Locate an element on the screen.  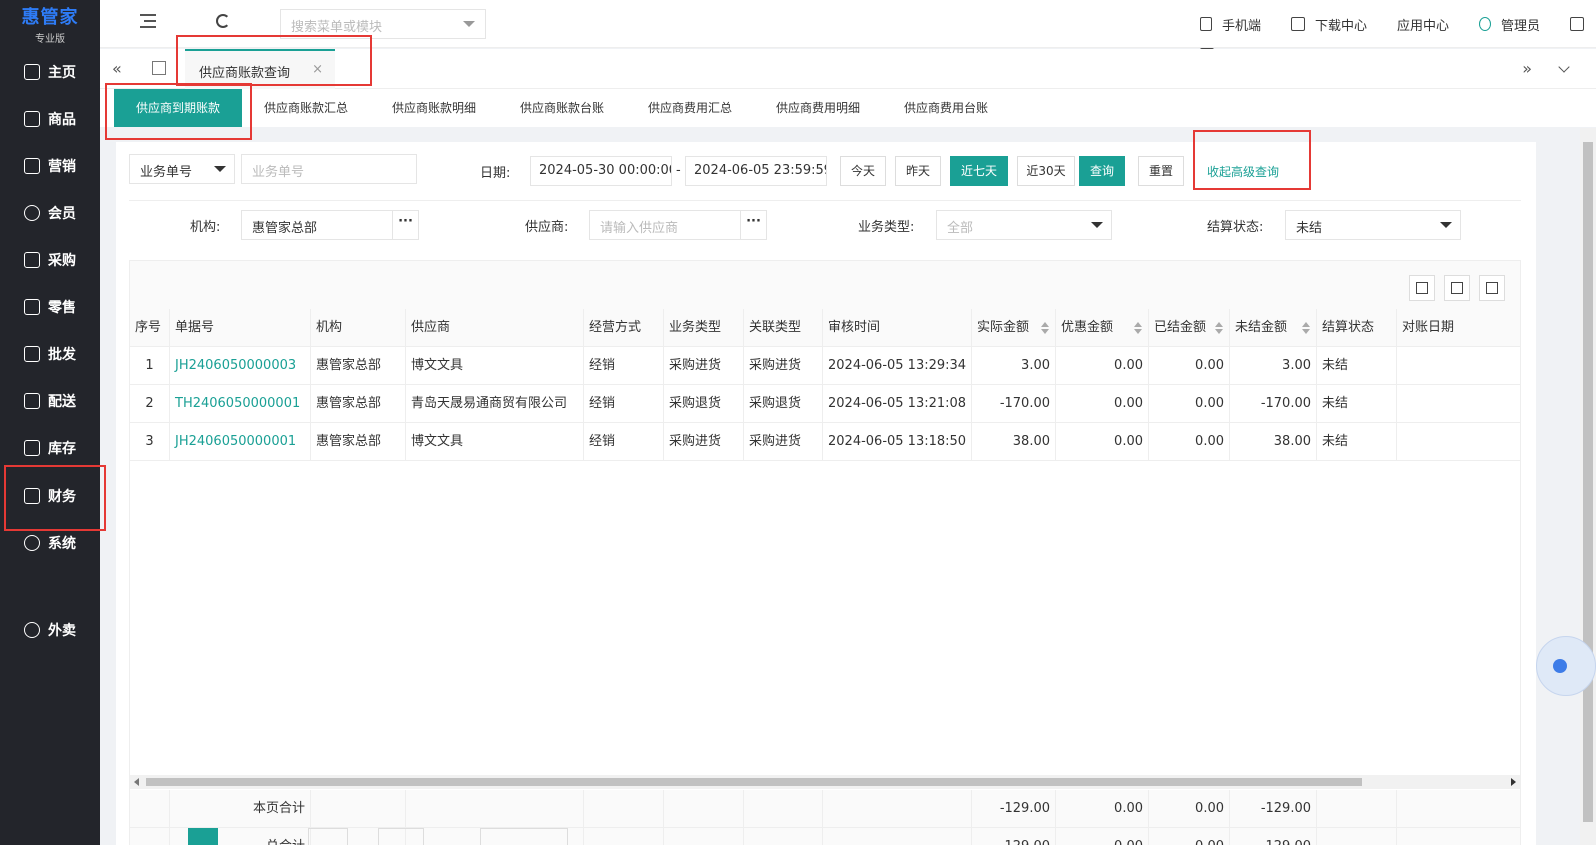
page-size-select is located at coordinates (328, 836).